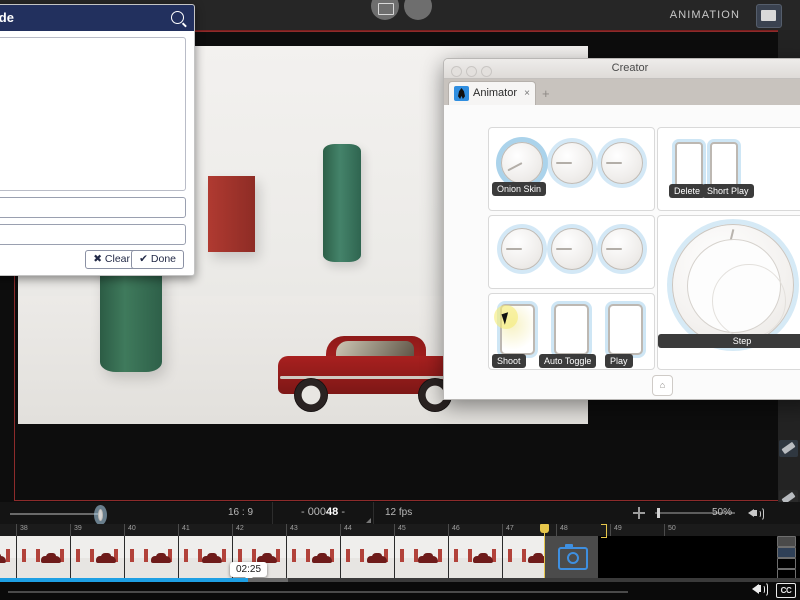 Image resolution: width=800 pixels, height=600 pixels. What do you see at coordinates (92, 148) in the screenshot?
I see `list-item: WING` at bounding box center [92, 148].